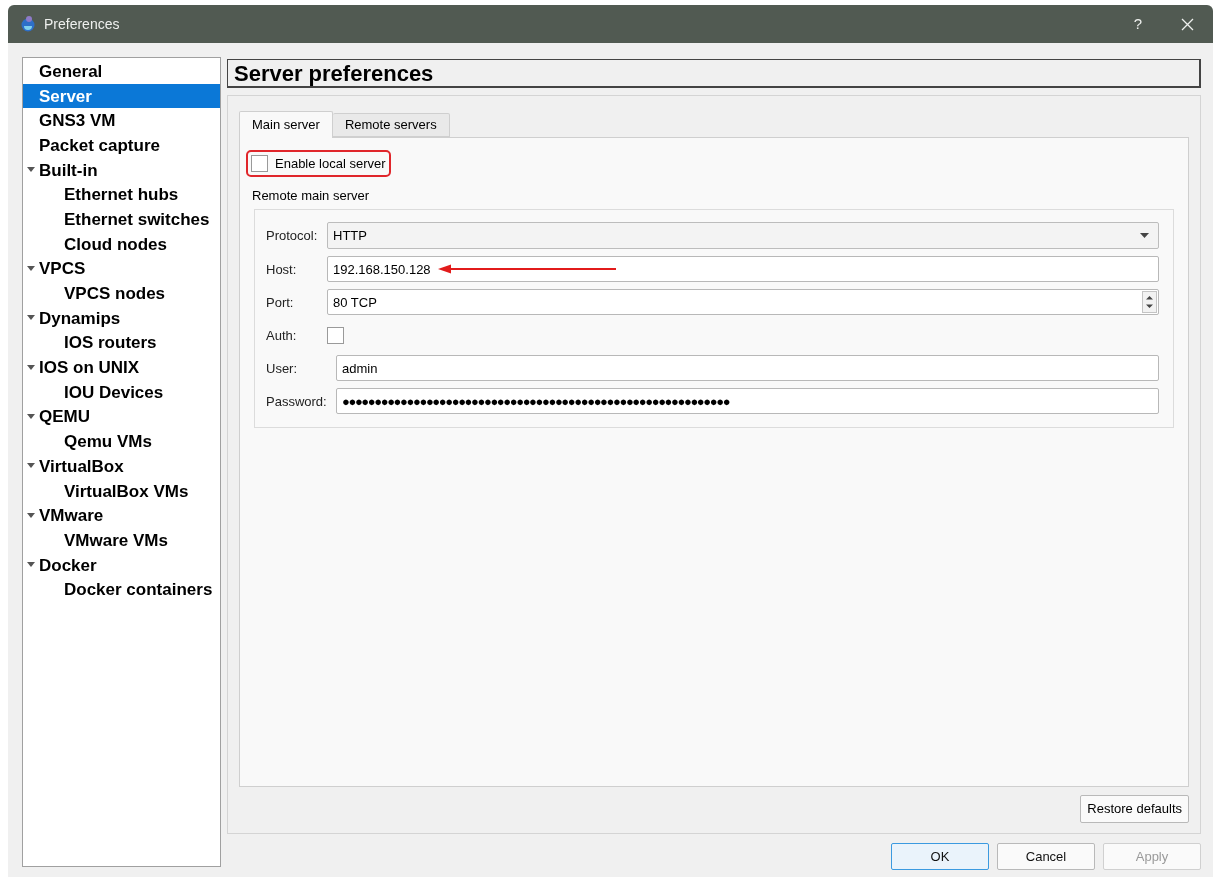 The width and height of the screenshot is (1213, 877). Describe the element at coordinates (391, 124) in the screenshot. I see `tab: Remote servers` at that location.